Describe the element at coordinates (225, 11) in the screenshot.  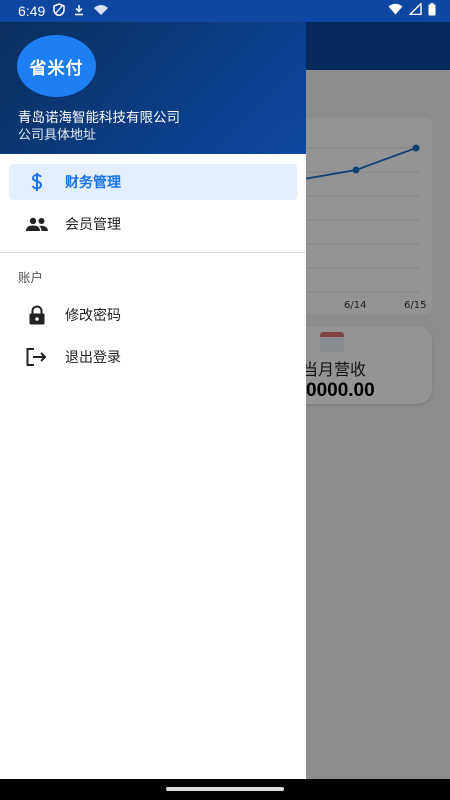
I see `status-bar: 6:49` at that location.